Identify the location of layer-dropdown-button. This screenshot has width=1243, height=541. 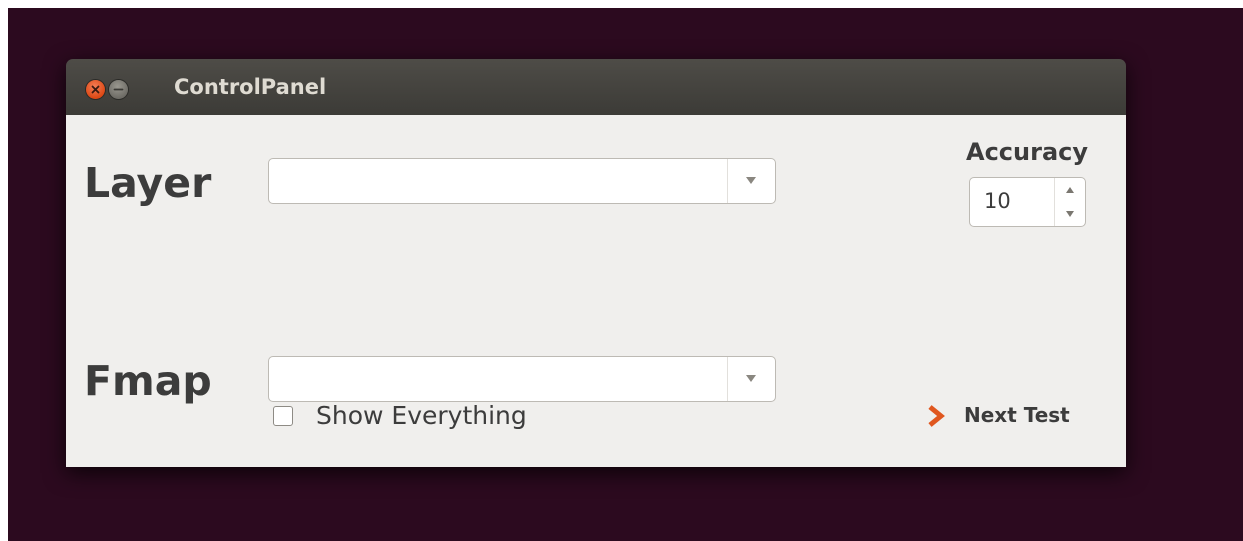
(751, 181).